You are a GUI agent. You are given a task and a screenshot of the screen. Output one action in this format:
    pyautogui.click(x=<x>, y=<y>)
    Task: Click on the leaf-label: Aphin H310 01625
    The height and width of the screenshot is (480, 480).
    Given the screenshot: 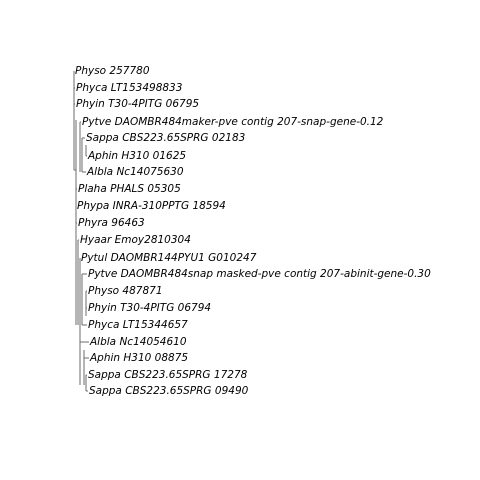 What is the action you would take?
    pyautogui.click(x=136, y=156)
    